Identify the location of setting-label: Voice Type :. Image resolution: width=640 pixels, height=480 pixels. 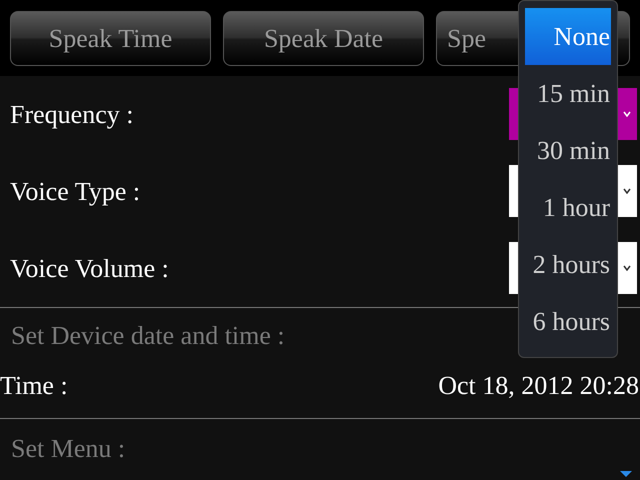
(75, 192).